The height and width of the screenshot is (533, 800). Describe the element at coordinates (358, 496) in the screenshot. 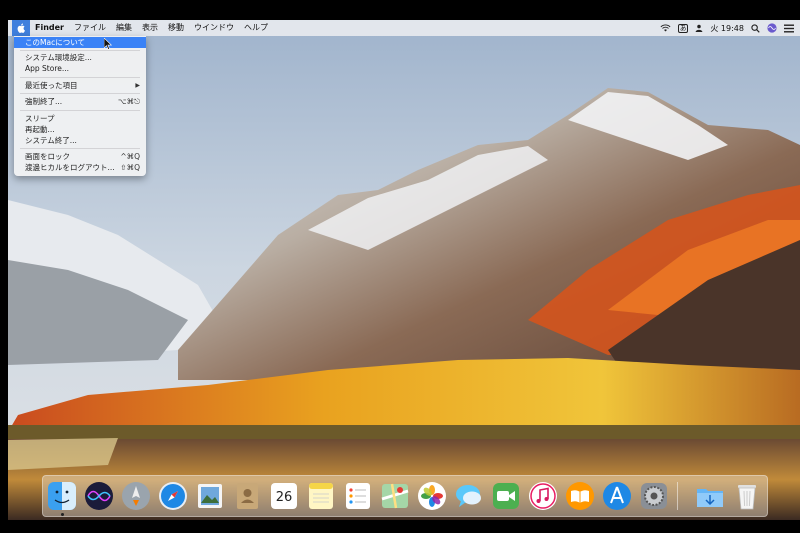

I see `reminders-icon` at that location.